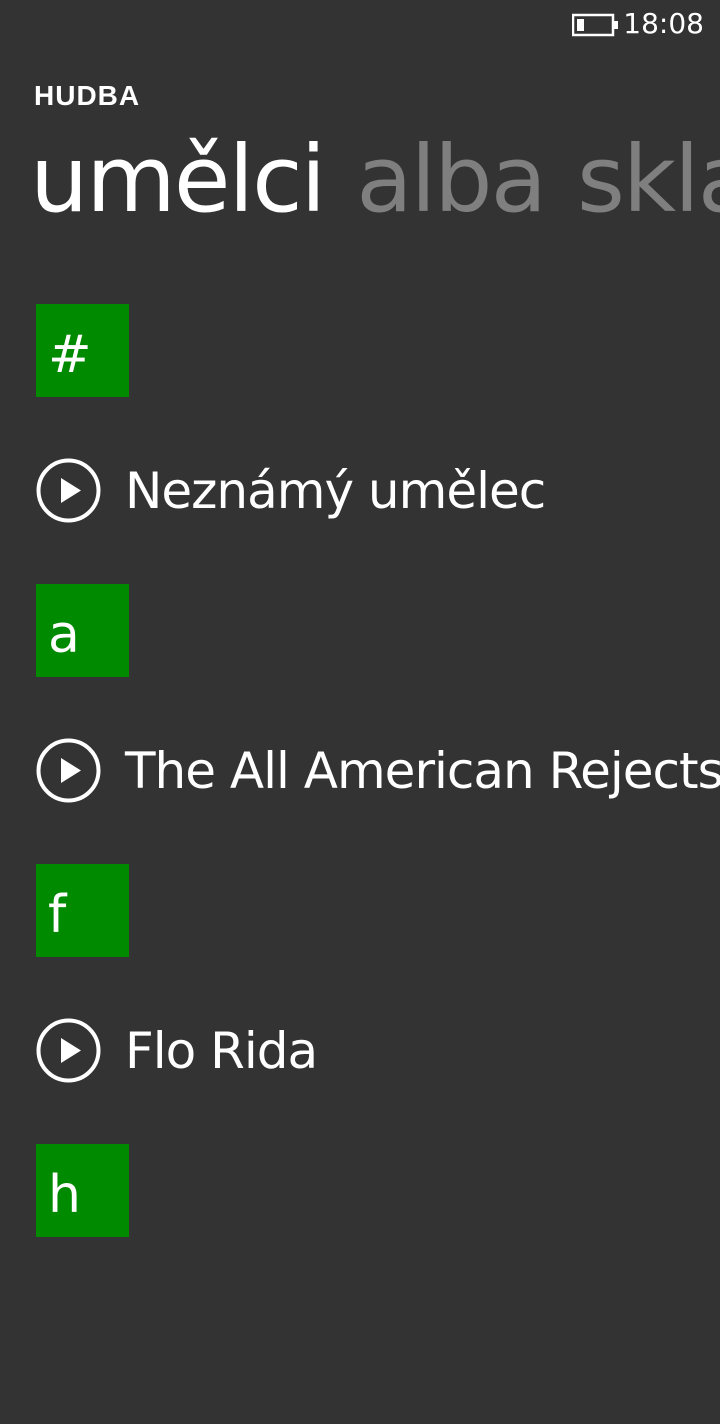 The height and width of the screenshot is (1424, 720). I want to click on pivot-header: umělcialbaskla, so click(375, 180).